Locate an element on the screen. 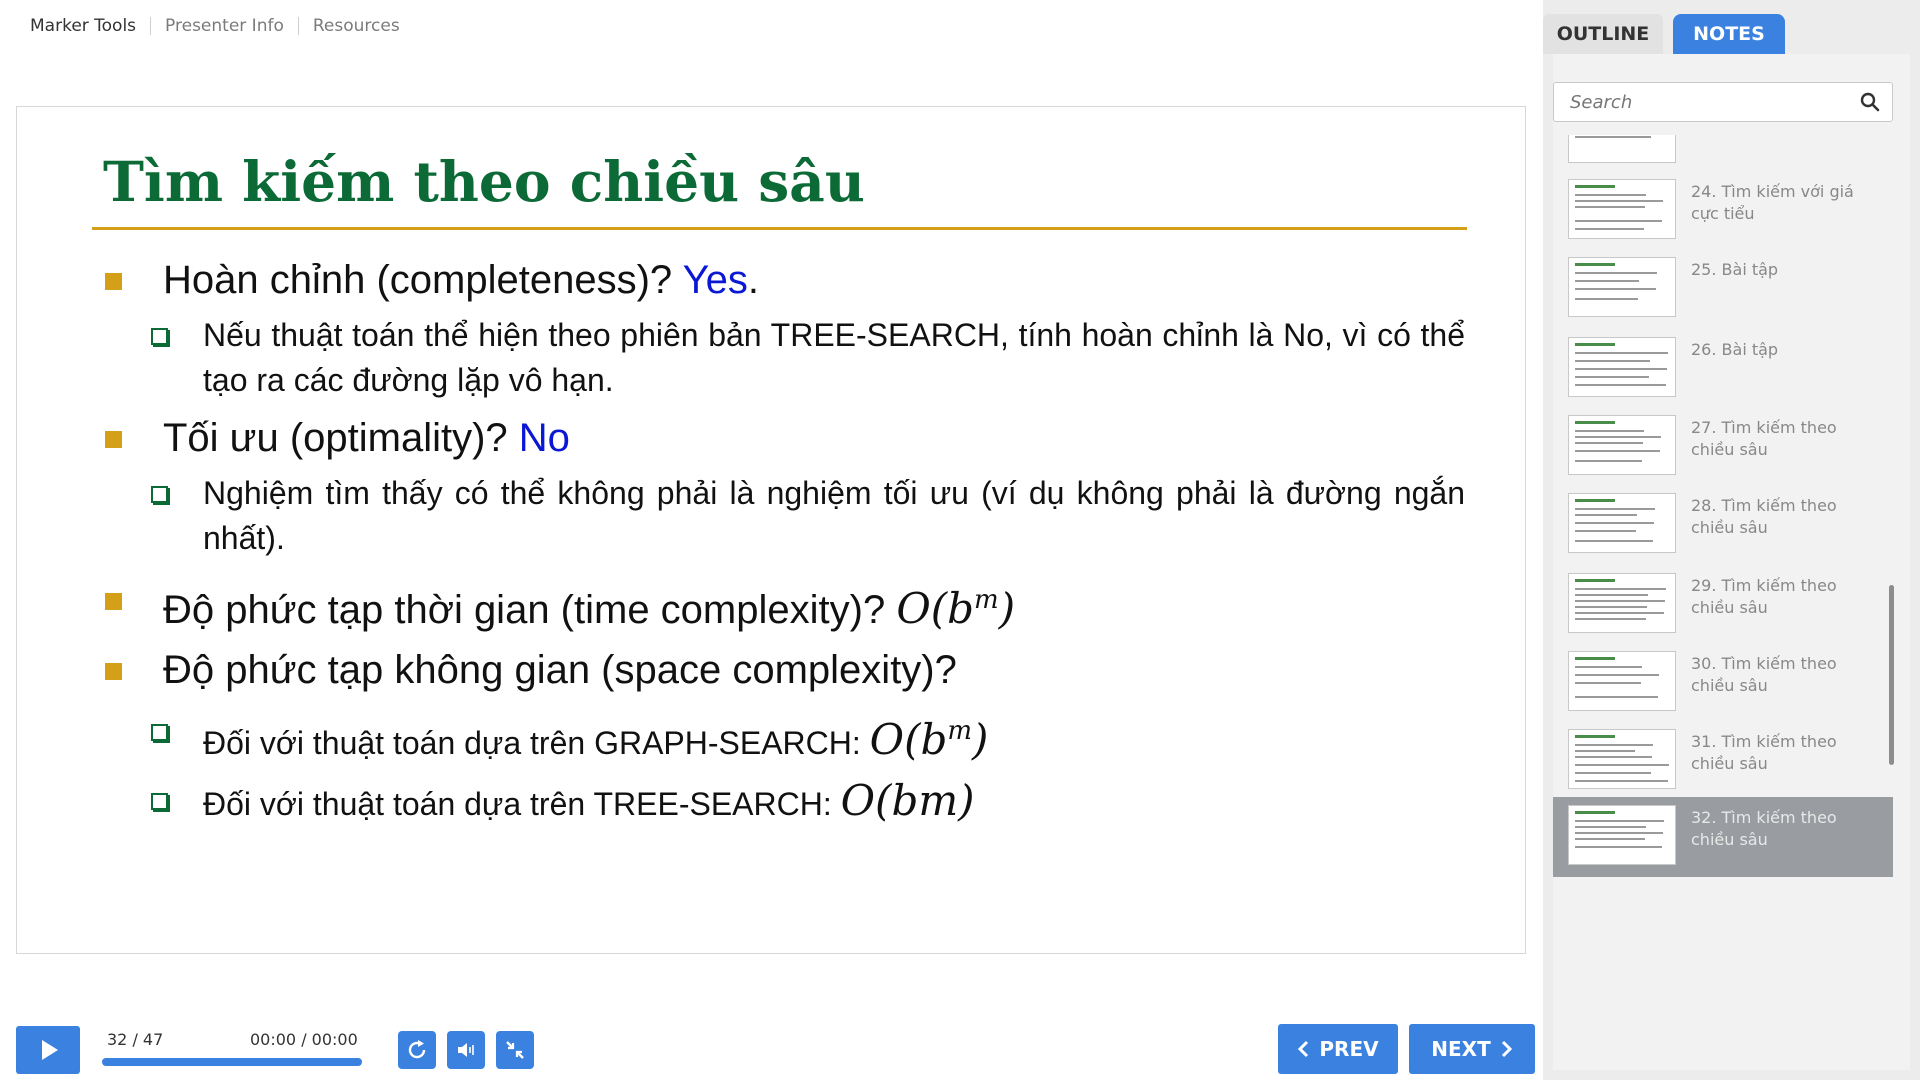  search-icon is located at coordinates (1870, 102).